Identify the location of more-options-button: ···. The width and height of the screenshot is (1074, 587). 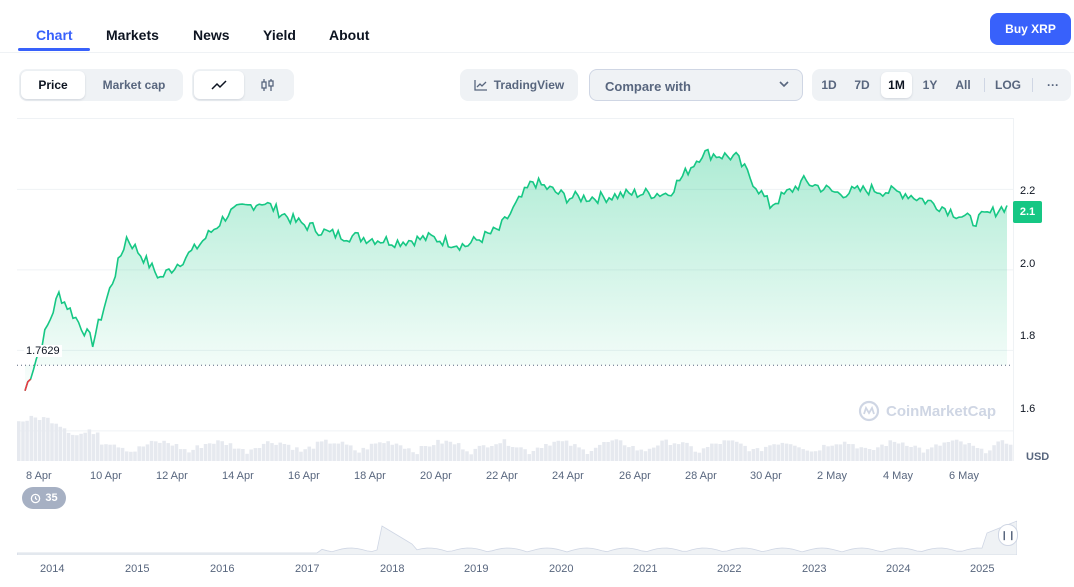
(1053, 85).